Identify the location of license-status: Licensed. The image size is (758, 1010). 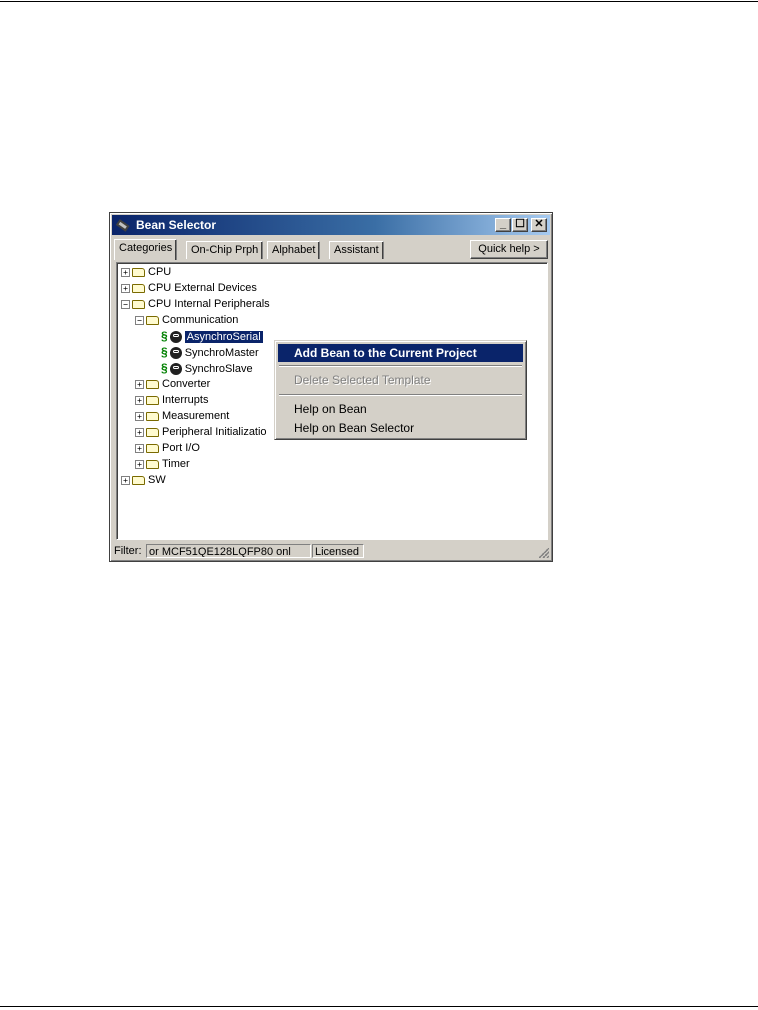
(338, 551).